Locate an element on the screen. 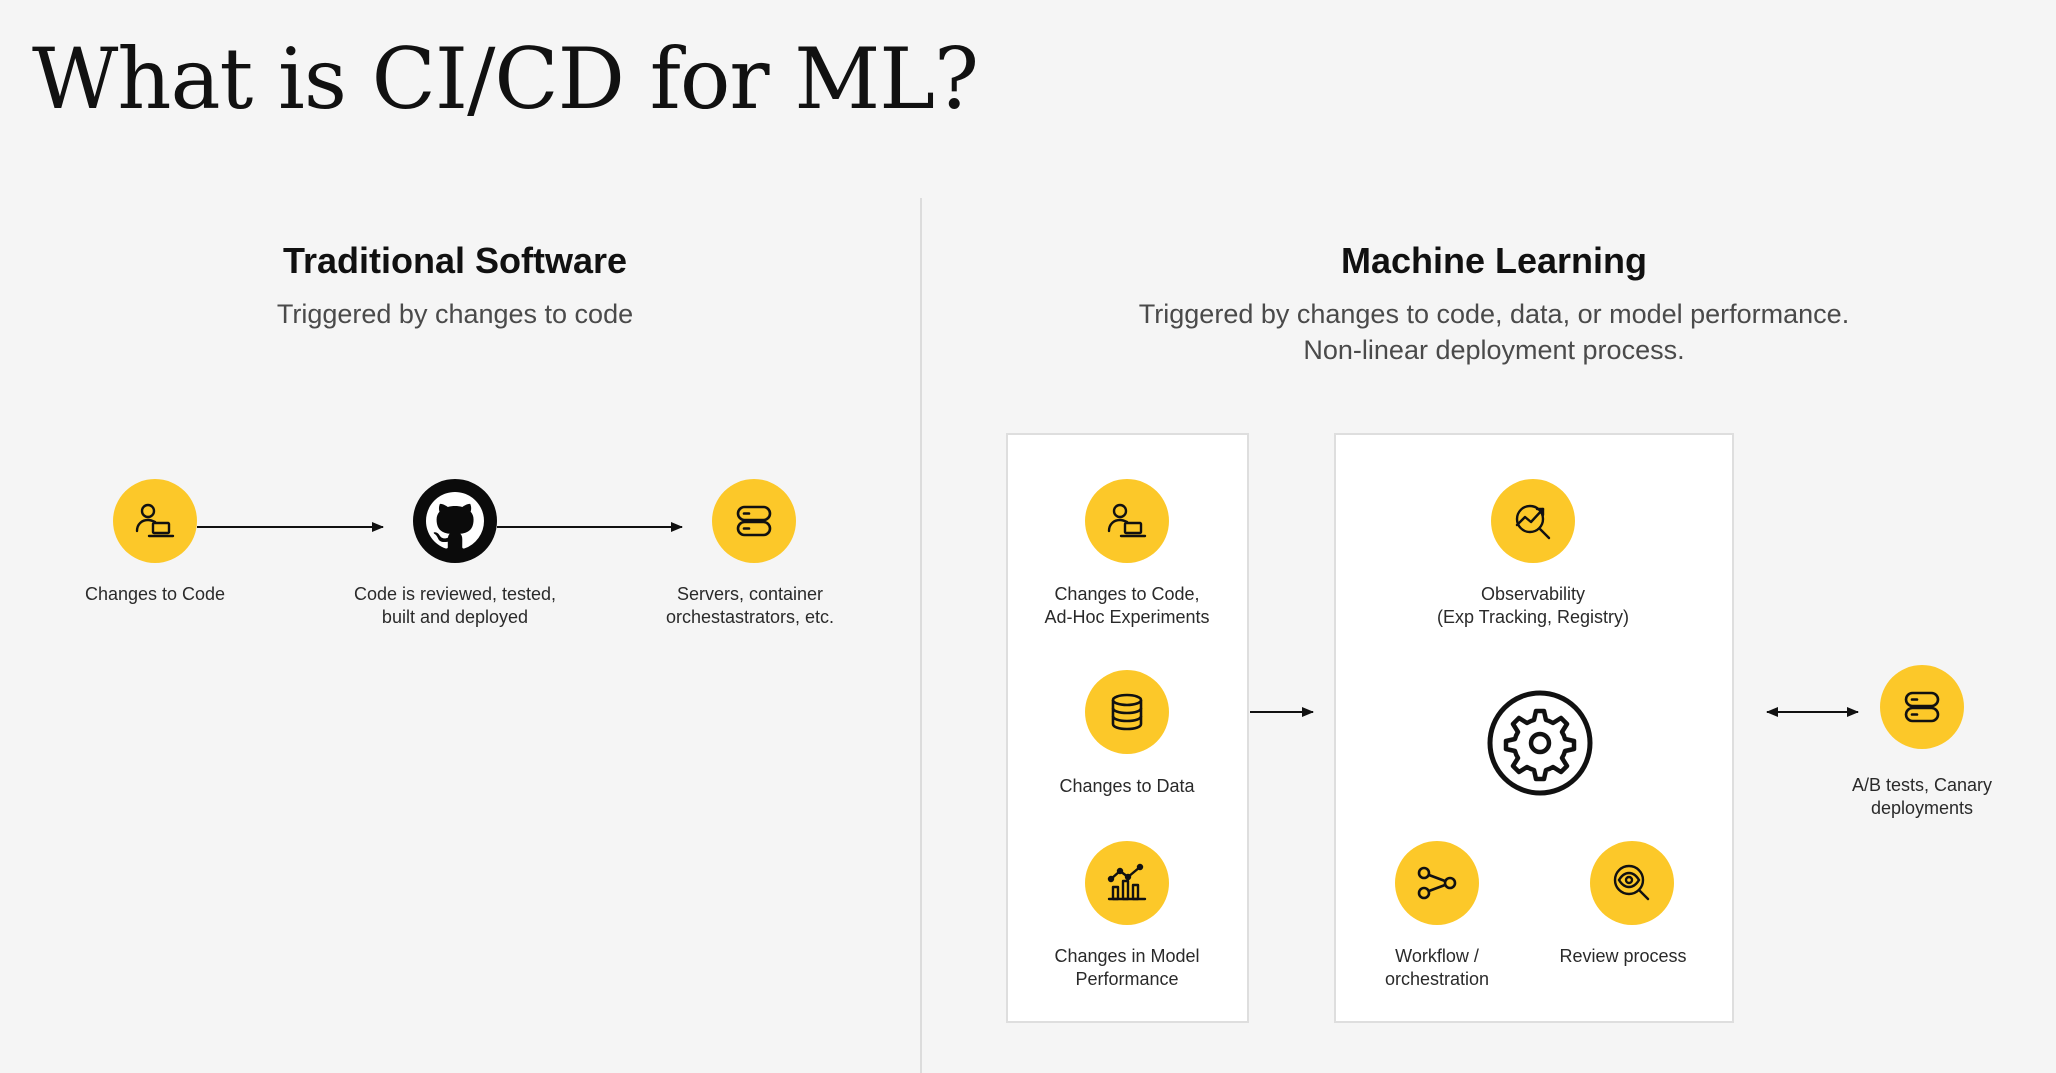 This screenshot has width=2056, height=1073. pipeline-label-workflow: Workflow / orchestration is located at coordinates (1437, 967).